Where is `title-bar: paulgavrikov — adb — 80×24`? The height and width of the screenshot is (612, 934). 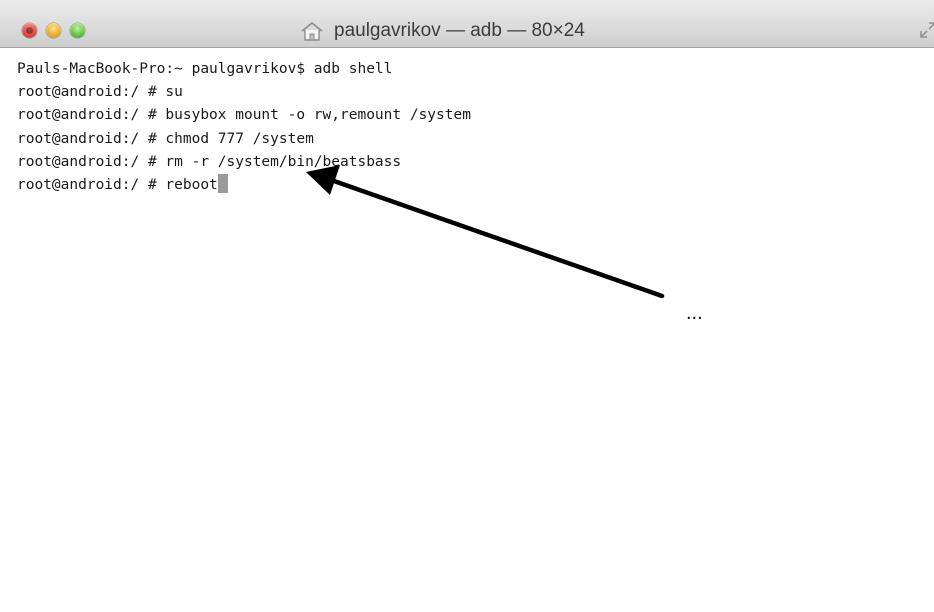 title-bar: paulgavrikov — adb — 80×24 is located at coordinates (467, 24).